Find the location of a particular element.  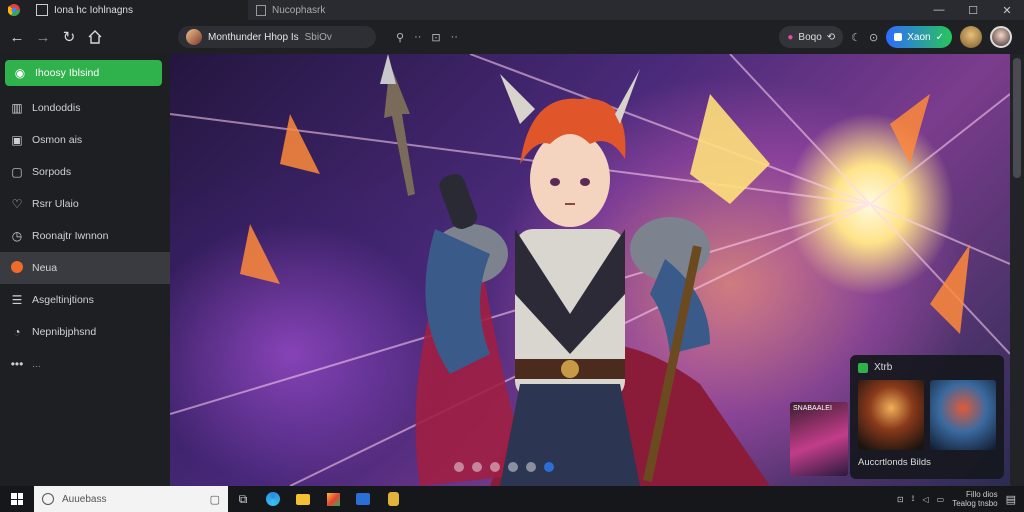

sidebar-item-label: Londoddis is located at coordinates (56, 108).